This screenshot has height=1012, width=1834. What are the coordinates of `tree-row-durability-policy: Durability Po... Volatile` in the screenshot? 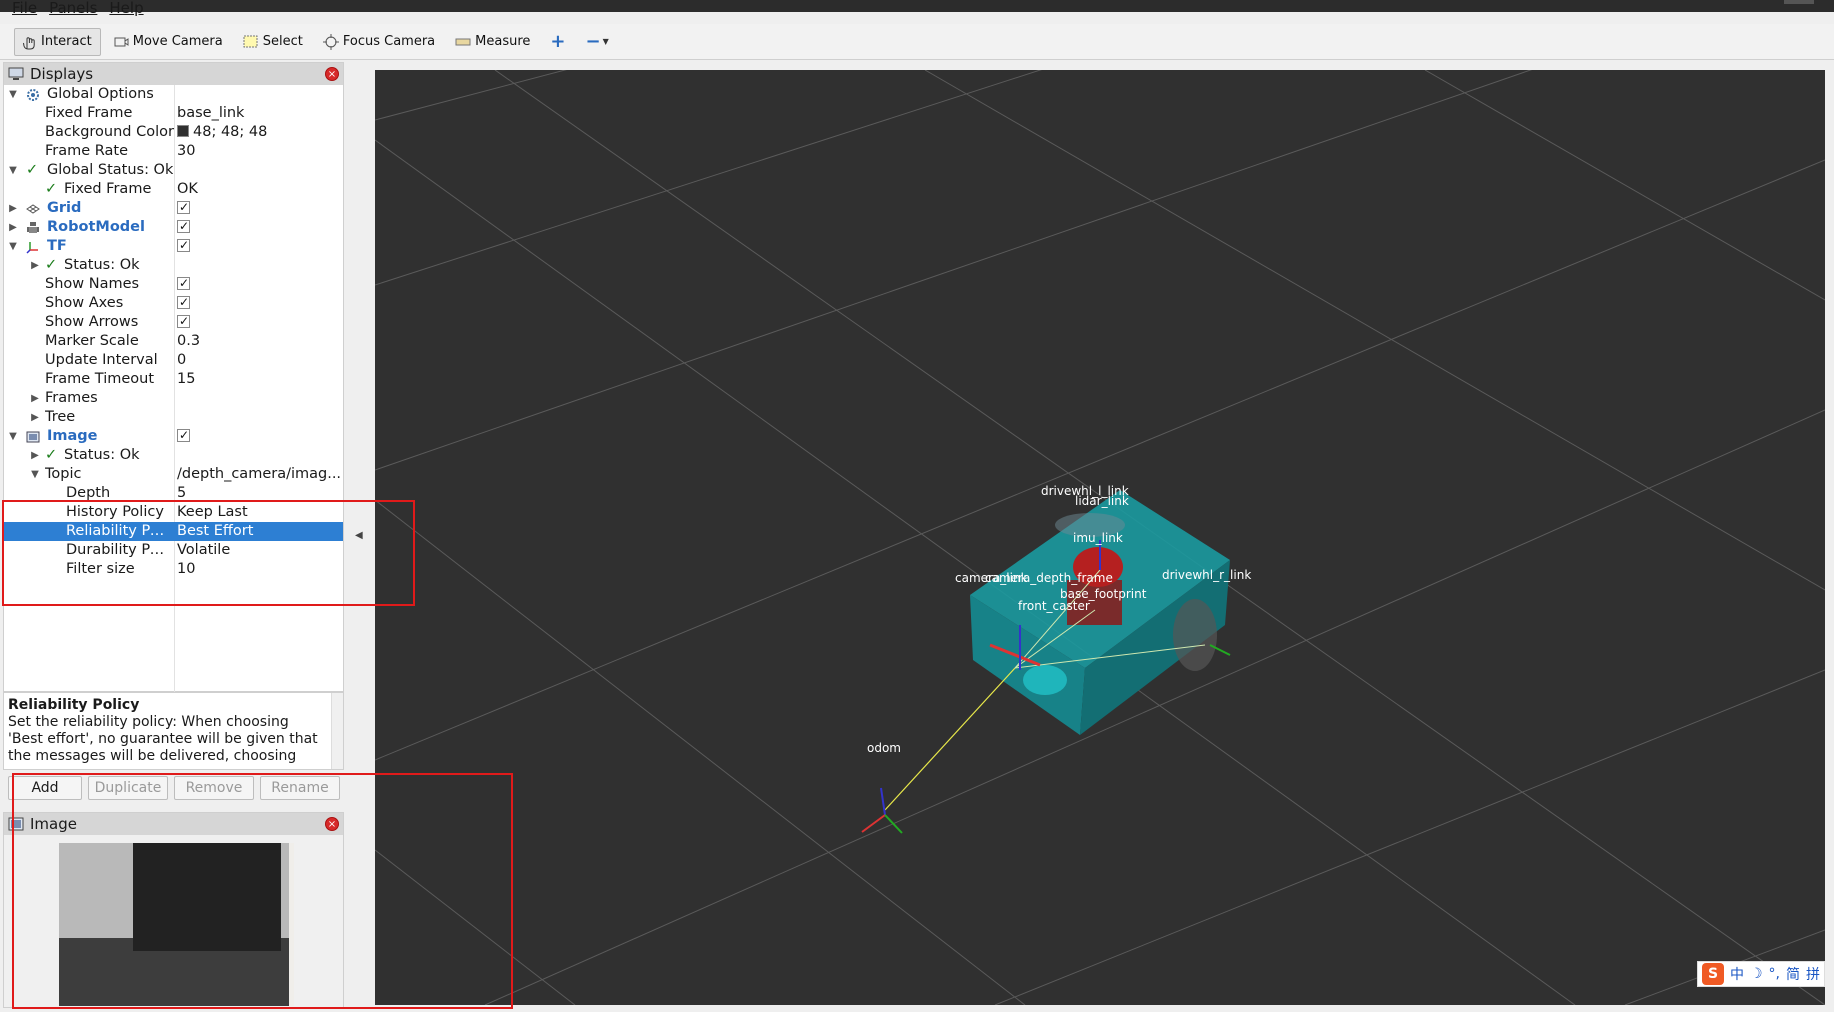 It's located at (173, 550).